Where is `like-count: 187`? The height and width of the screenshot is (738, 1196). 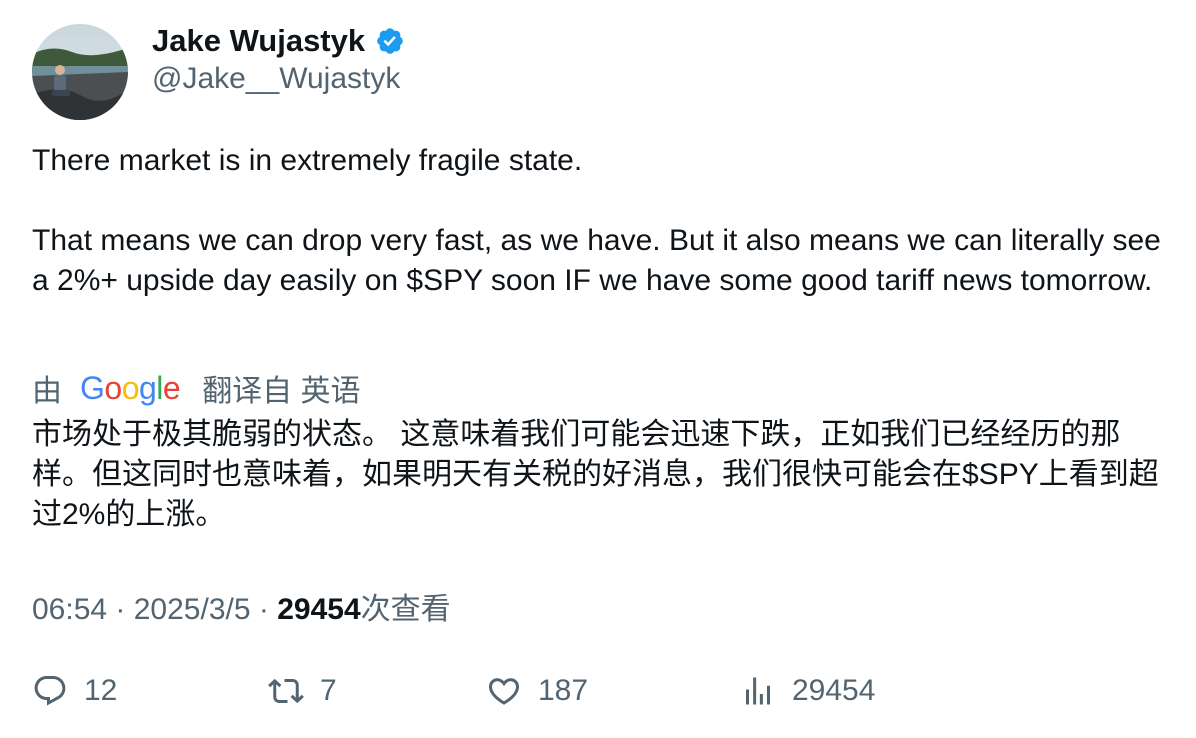
like-count: 187 is located at coordinates (563, 690).